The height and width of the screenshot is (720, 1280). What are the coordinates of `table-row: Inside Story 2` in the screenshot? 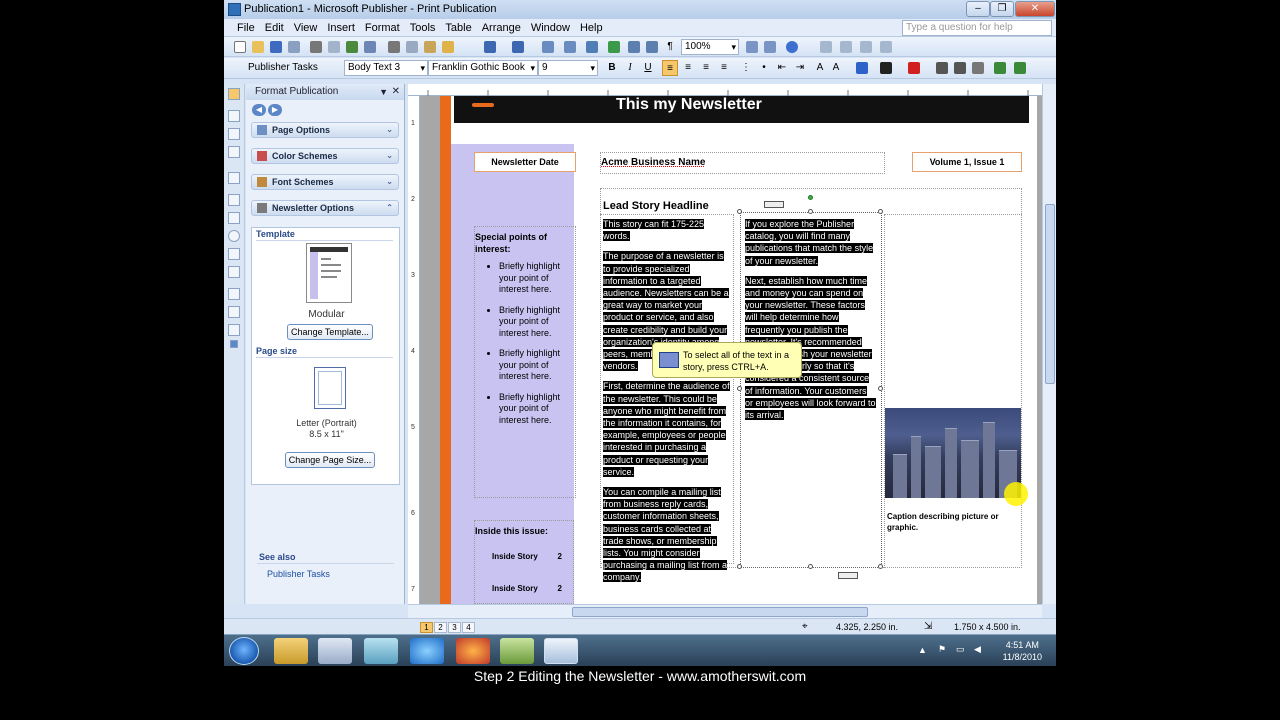 It's located at (527, 588).